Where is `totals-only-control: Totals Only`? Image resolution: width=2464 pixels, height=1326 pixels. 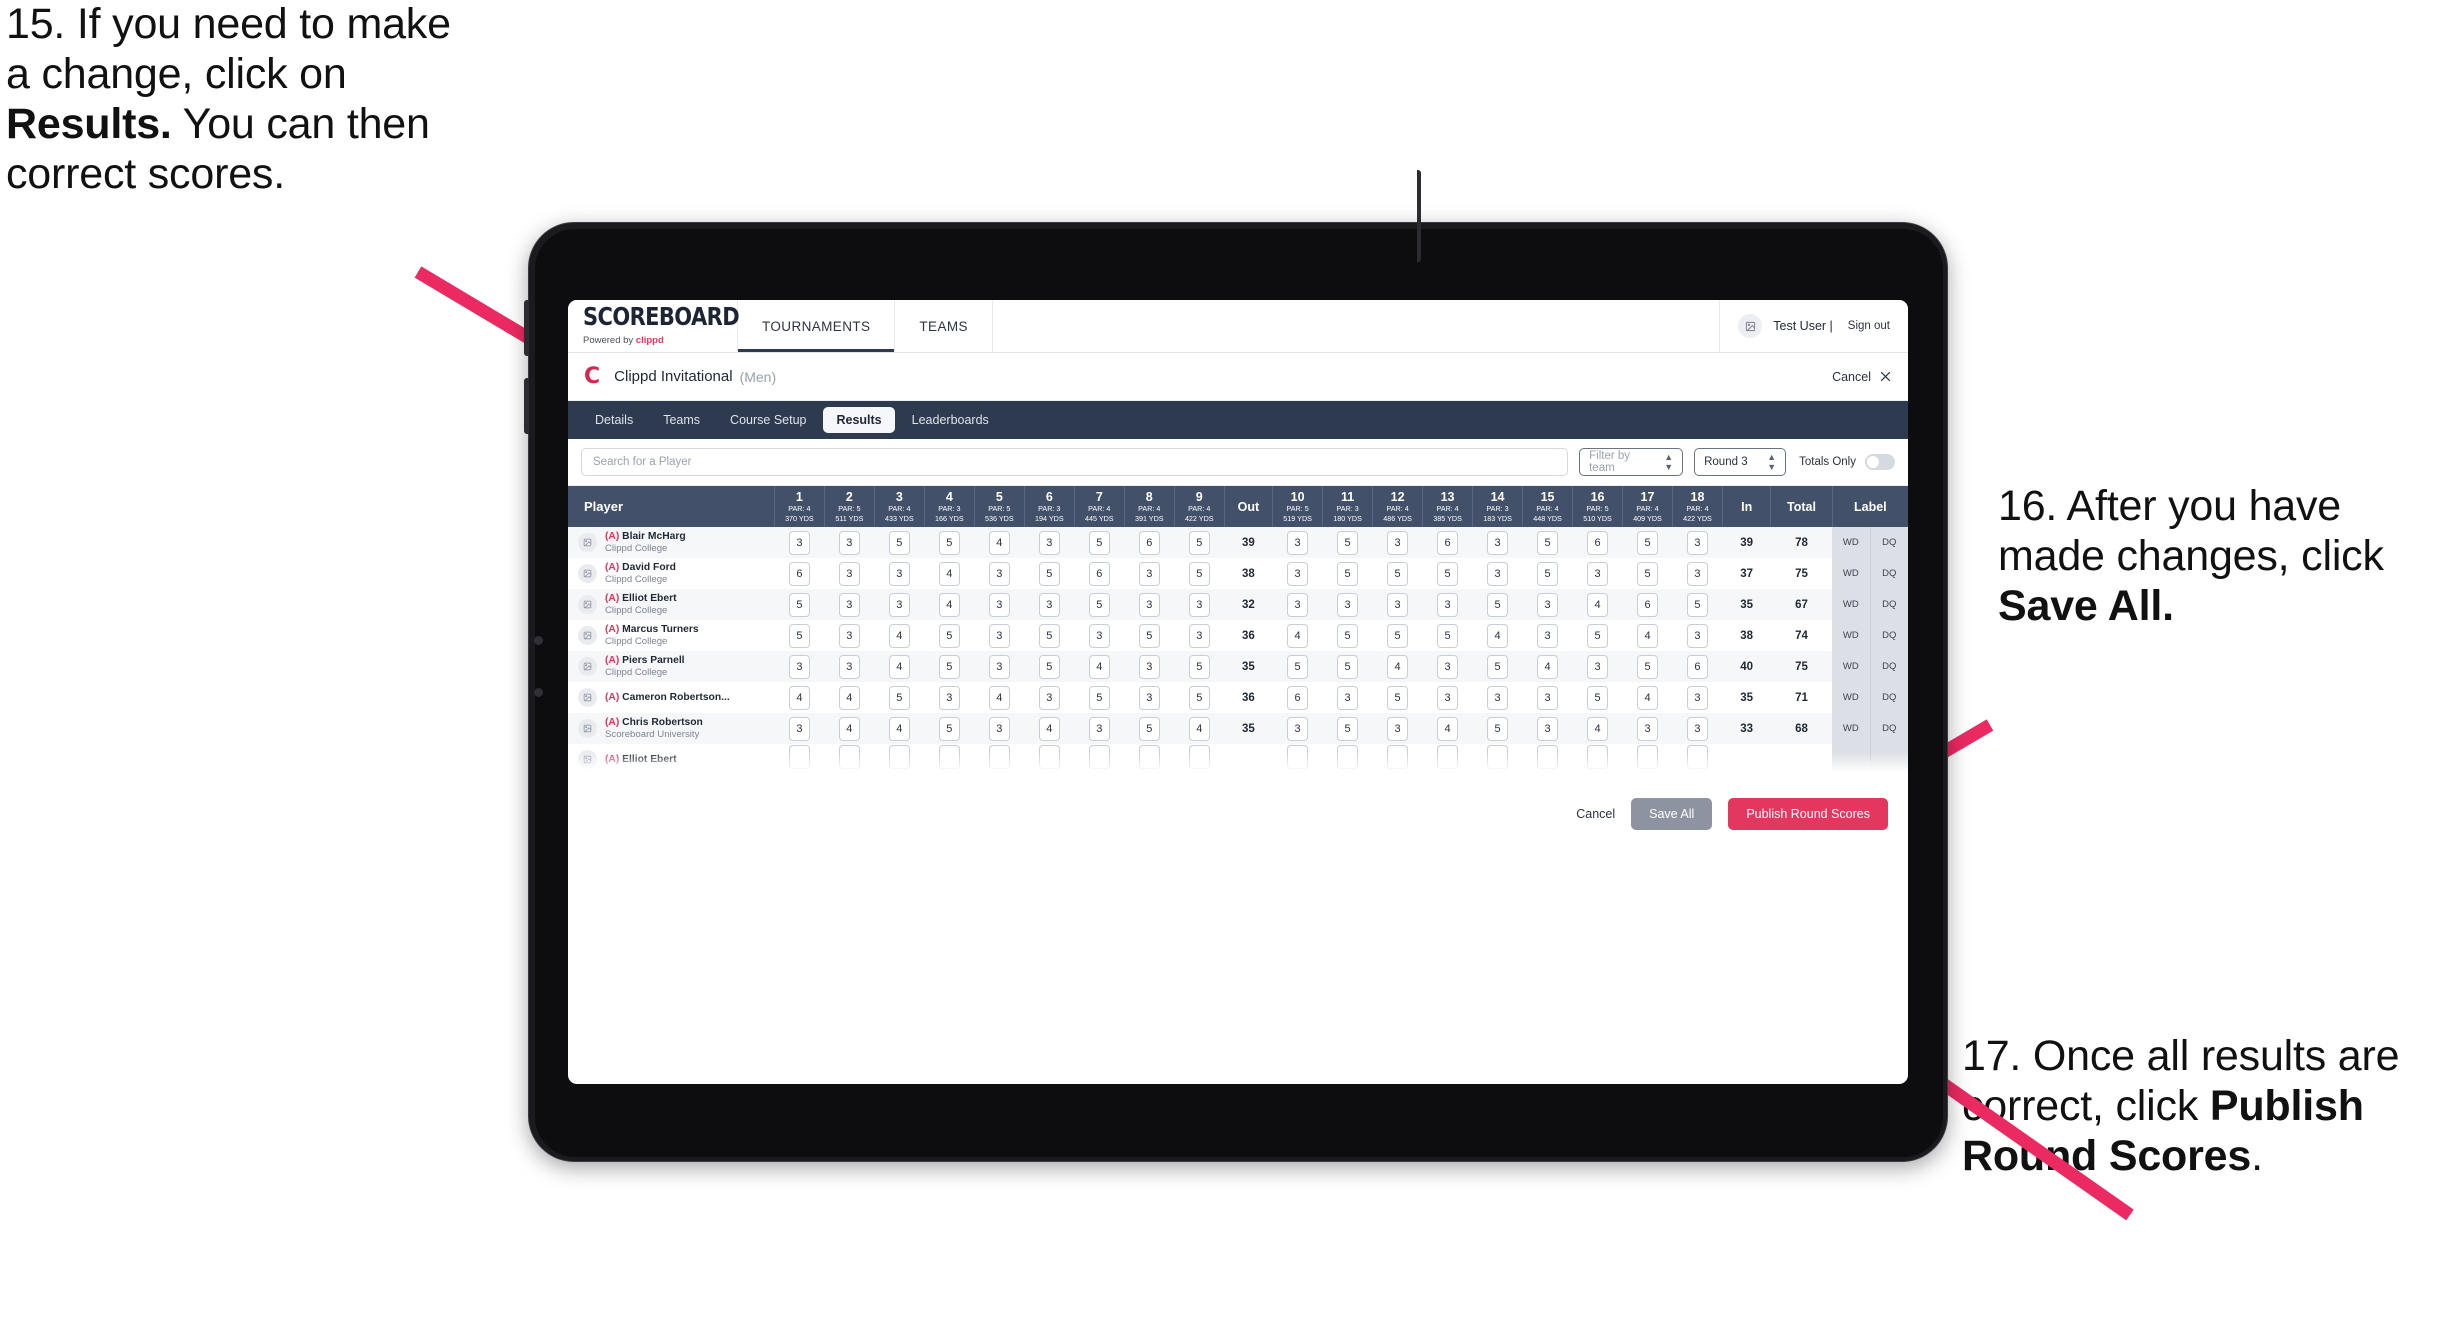 totals-only-control: Totals Only is located at coordinates (1847, 462).